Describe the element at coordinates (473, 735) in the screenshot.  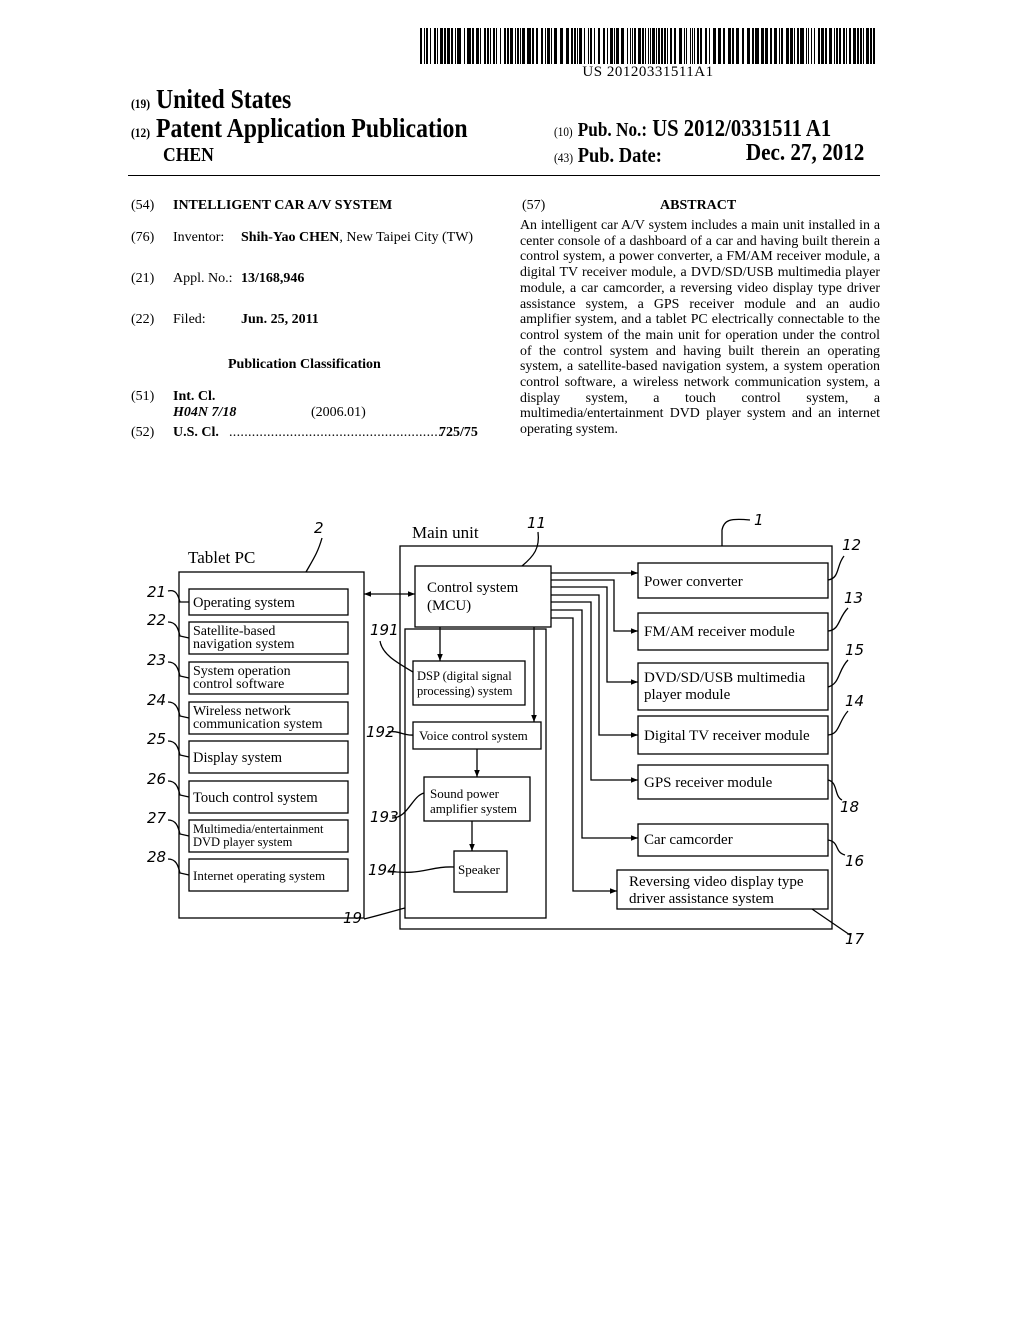
I see `voice-control-label: Voice control system` at that location.